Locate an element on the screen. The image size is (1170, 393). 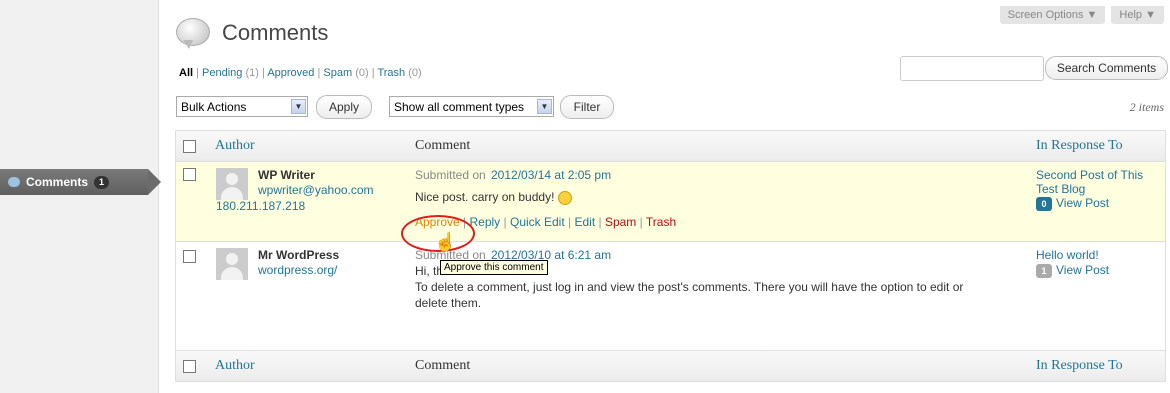
bulk-actions-value: Bulk Actions is located at coordinates (214, 107).